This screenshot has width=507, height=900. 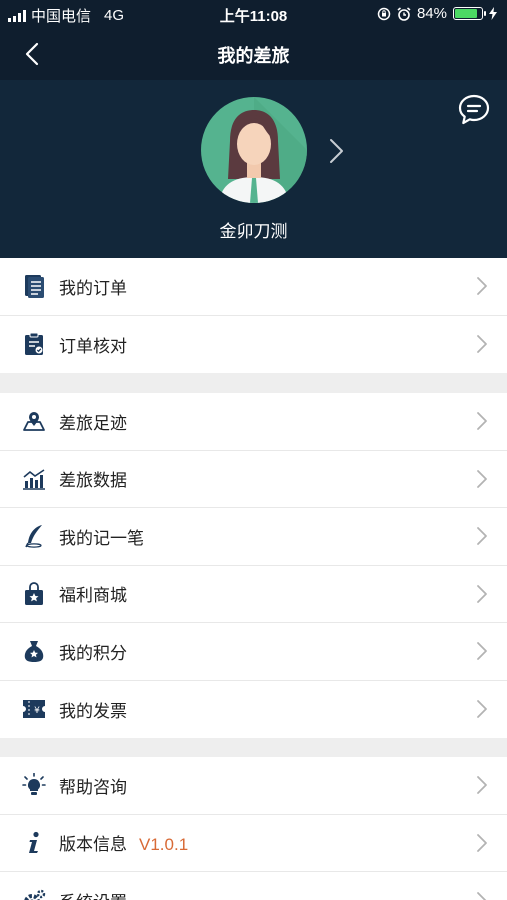 I want to click on menu-item-help: 帮助咨询, so click(x=253, y=786).